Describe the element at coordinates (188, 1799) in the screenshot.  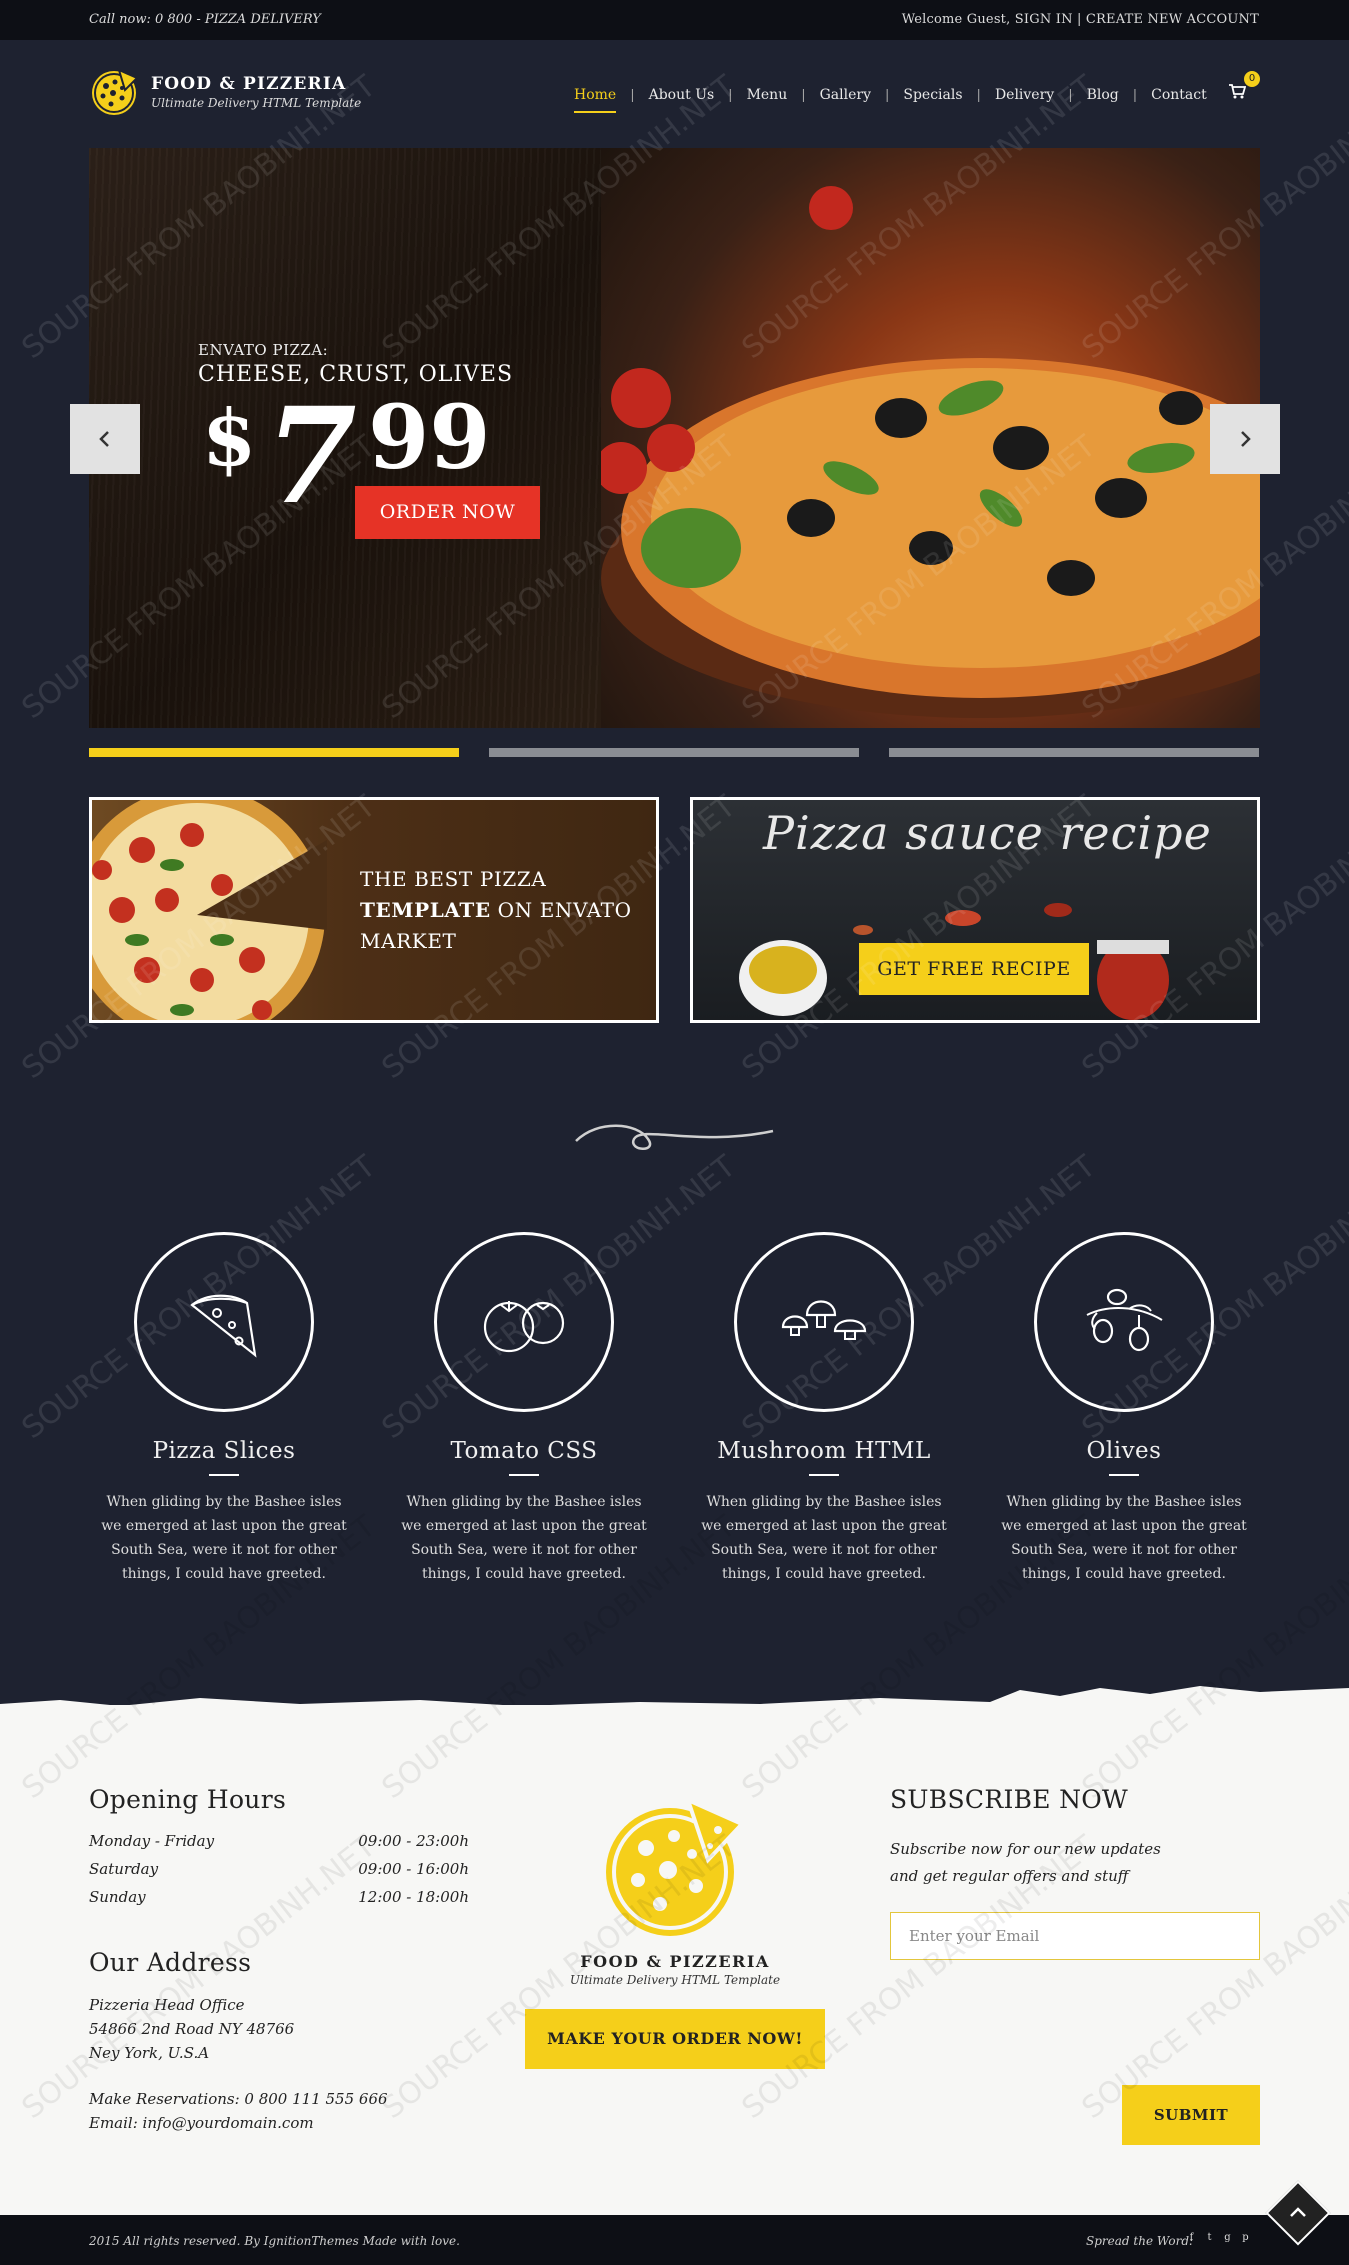
I see `opening-hours-title: Opening Hours` at that location.